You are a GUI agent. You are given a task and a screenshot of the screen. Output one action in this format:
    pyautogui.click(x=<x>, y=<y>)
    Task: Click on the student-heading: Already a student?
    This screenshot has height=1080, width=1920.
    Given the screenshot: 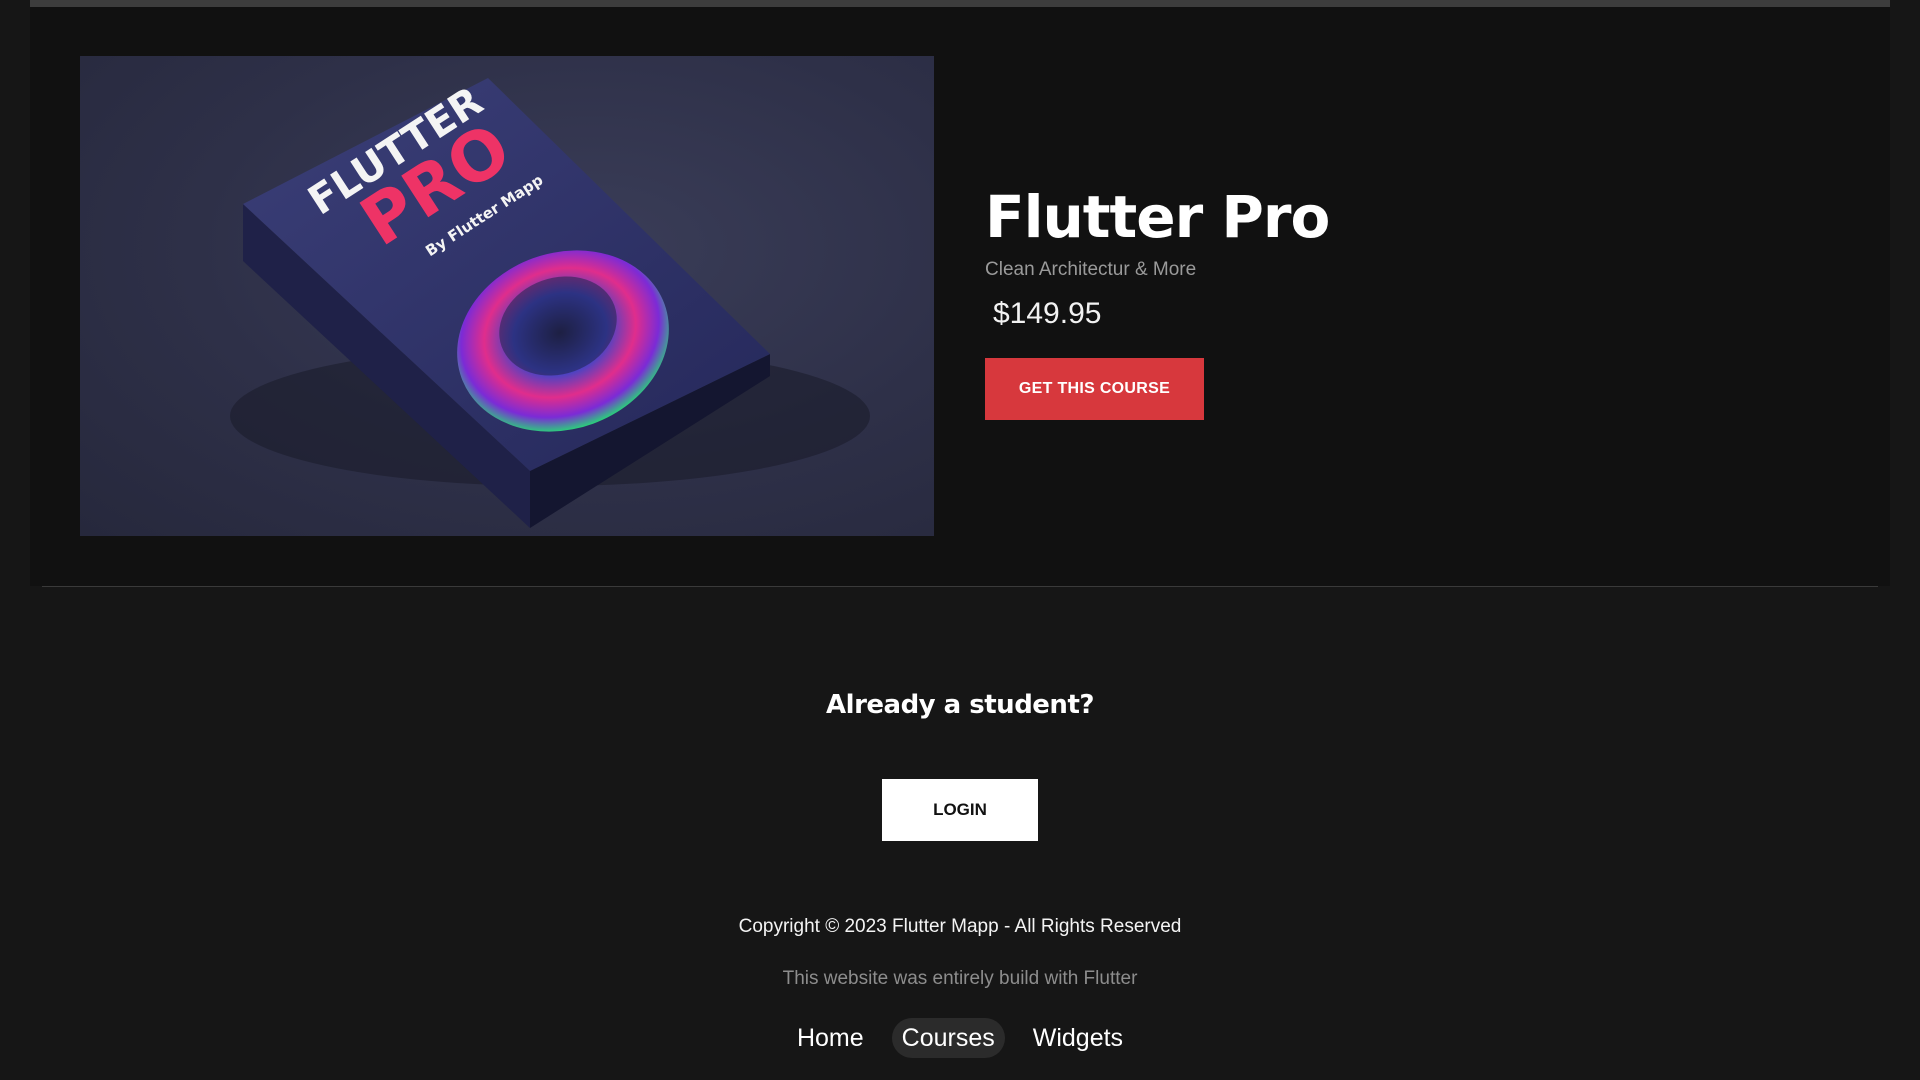 What is the action you would take?
    pyautogui.click(x=960, y=705)
    